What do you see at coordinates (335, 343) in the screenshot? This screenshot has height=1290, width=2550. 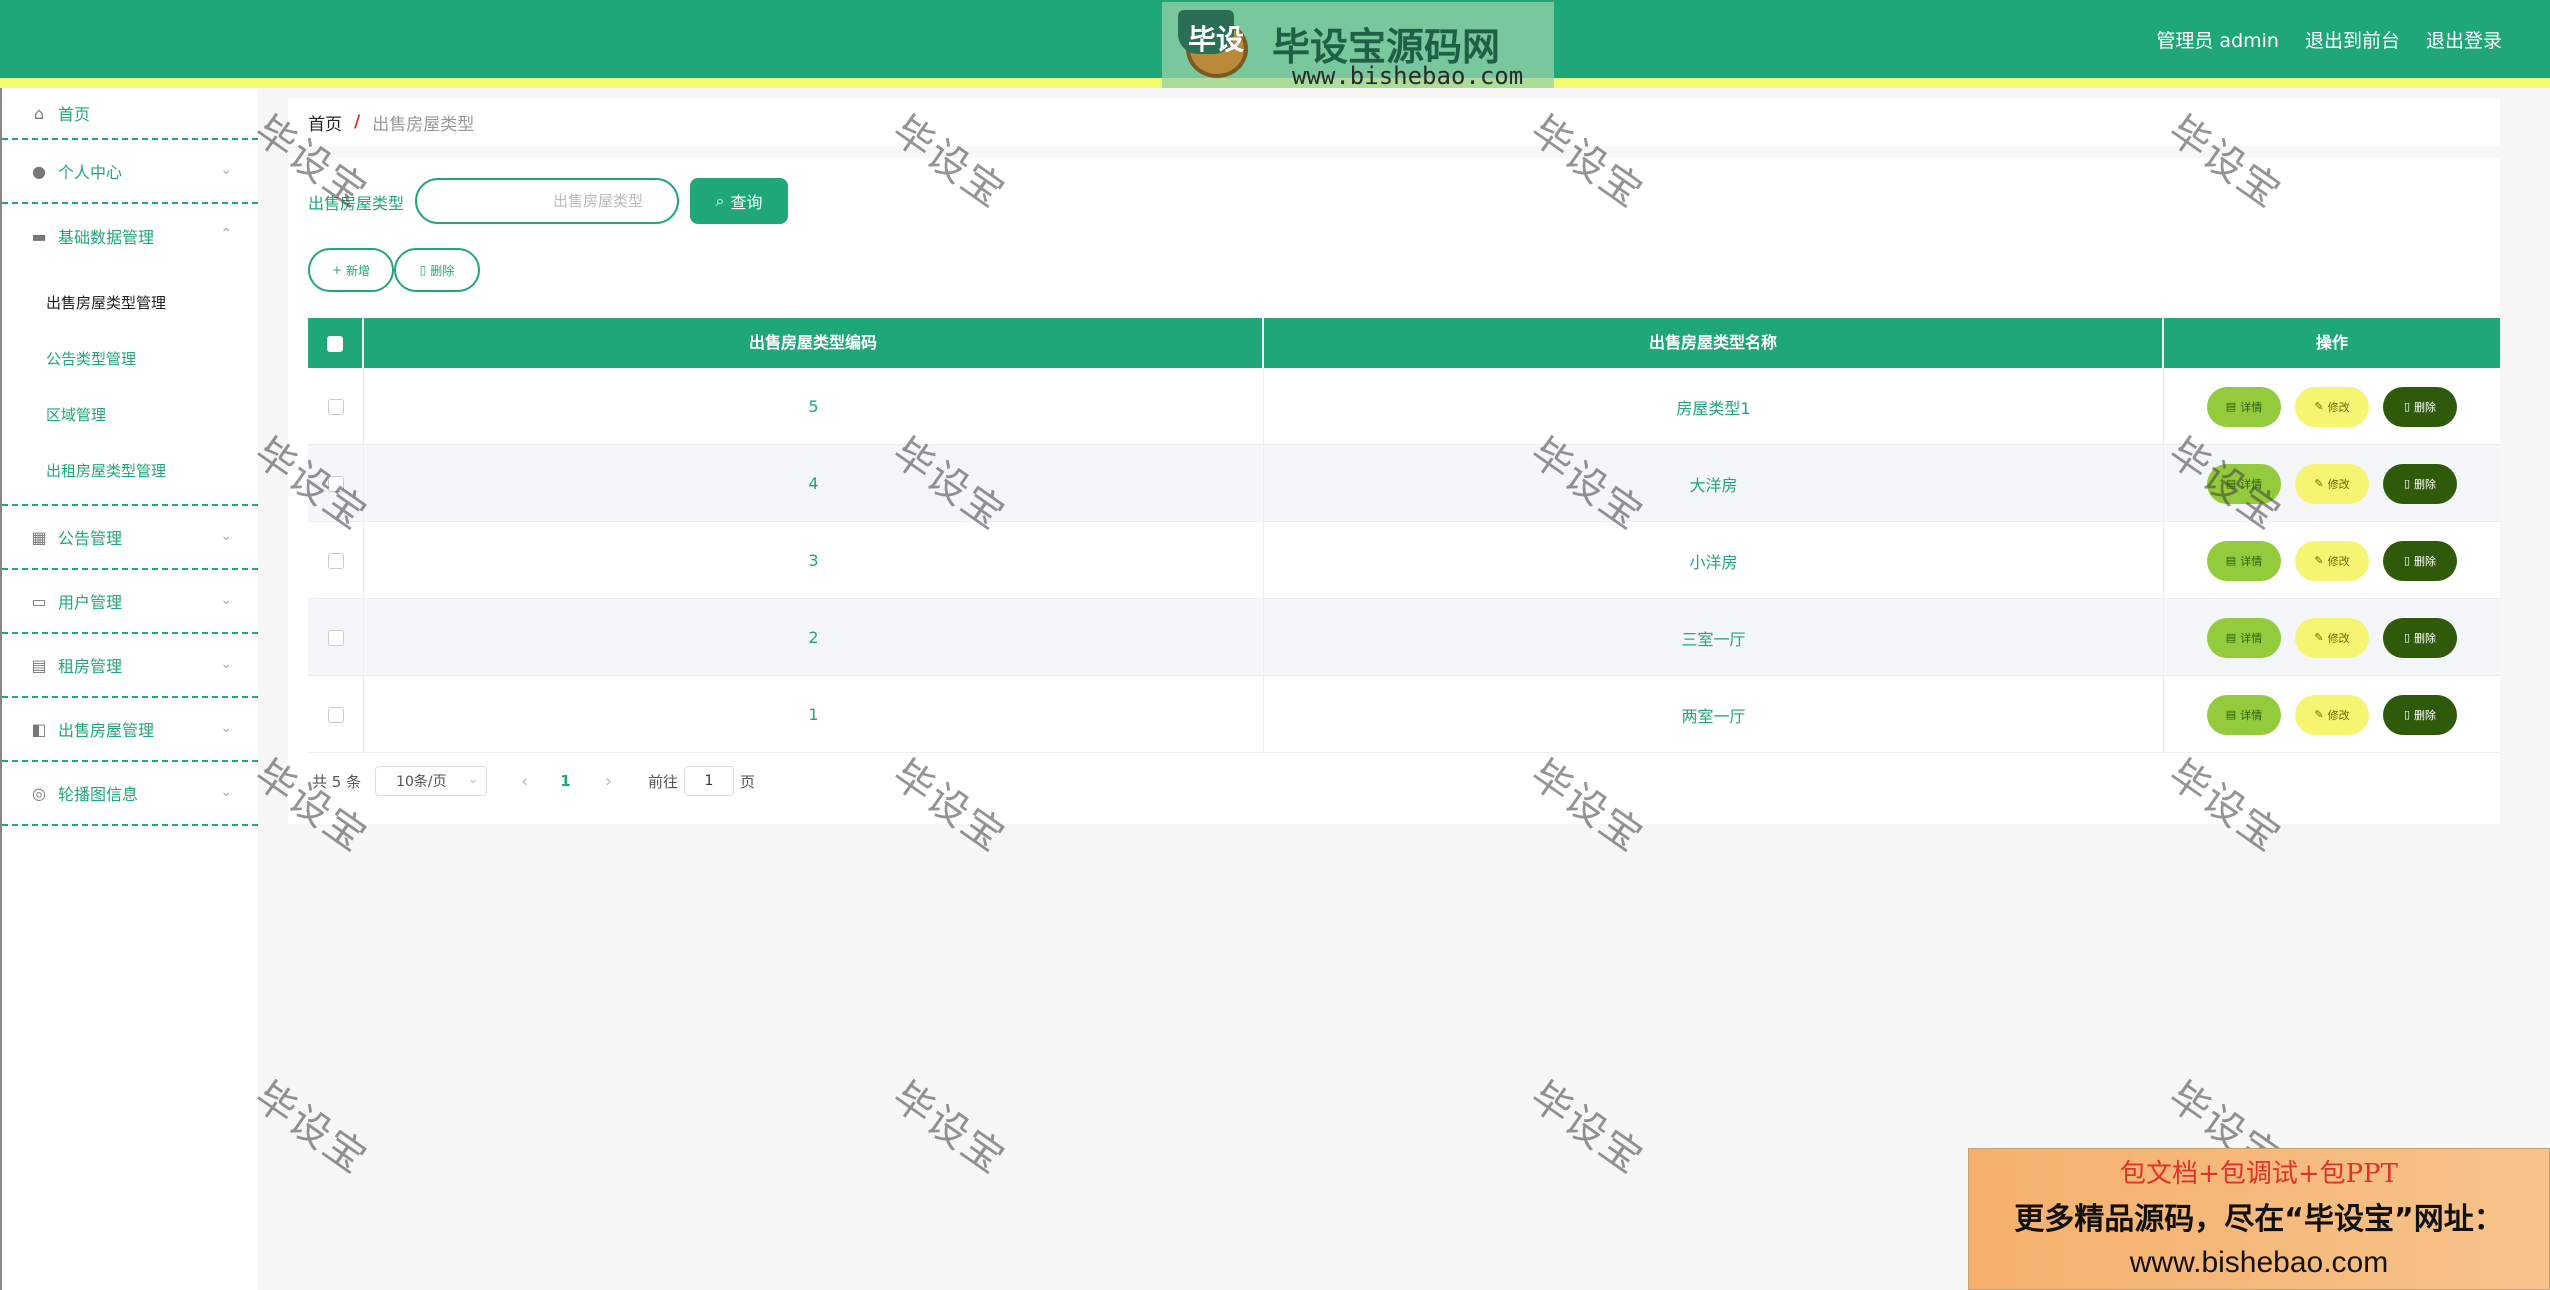 I see `select-all-checkbox` at bounding box center [335, 343].